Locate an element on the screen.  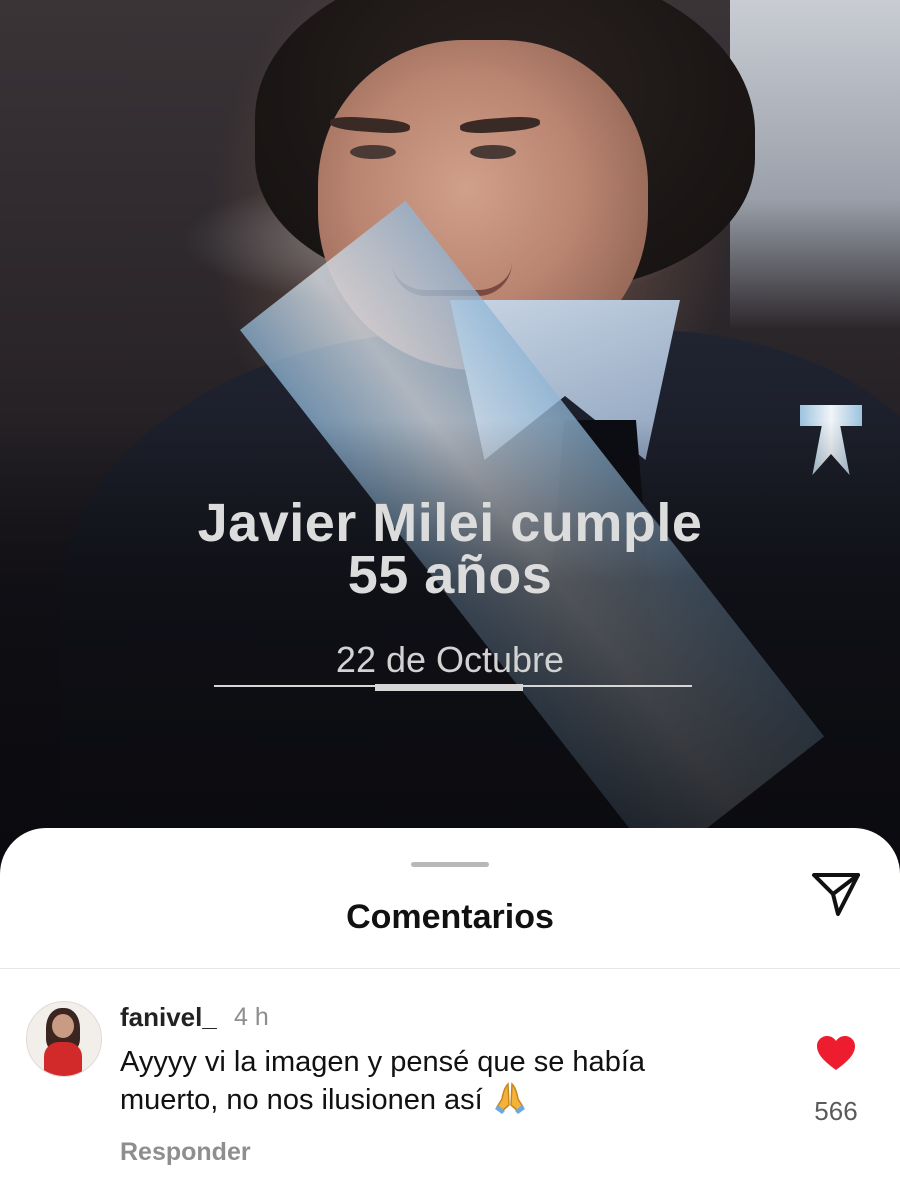
comment-text-line2-wrap: muerto, no nos ilusionen así is located at coordinates (440, 1100).